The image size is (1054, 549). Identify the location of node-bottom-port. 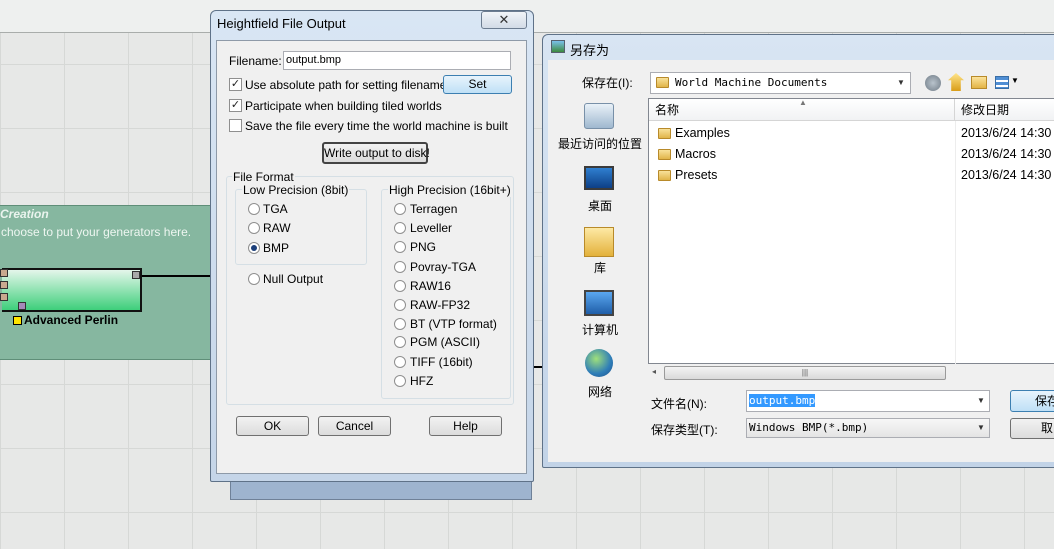
(22, 306).